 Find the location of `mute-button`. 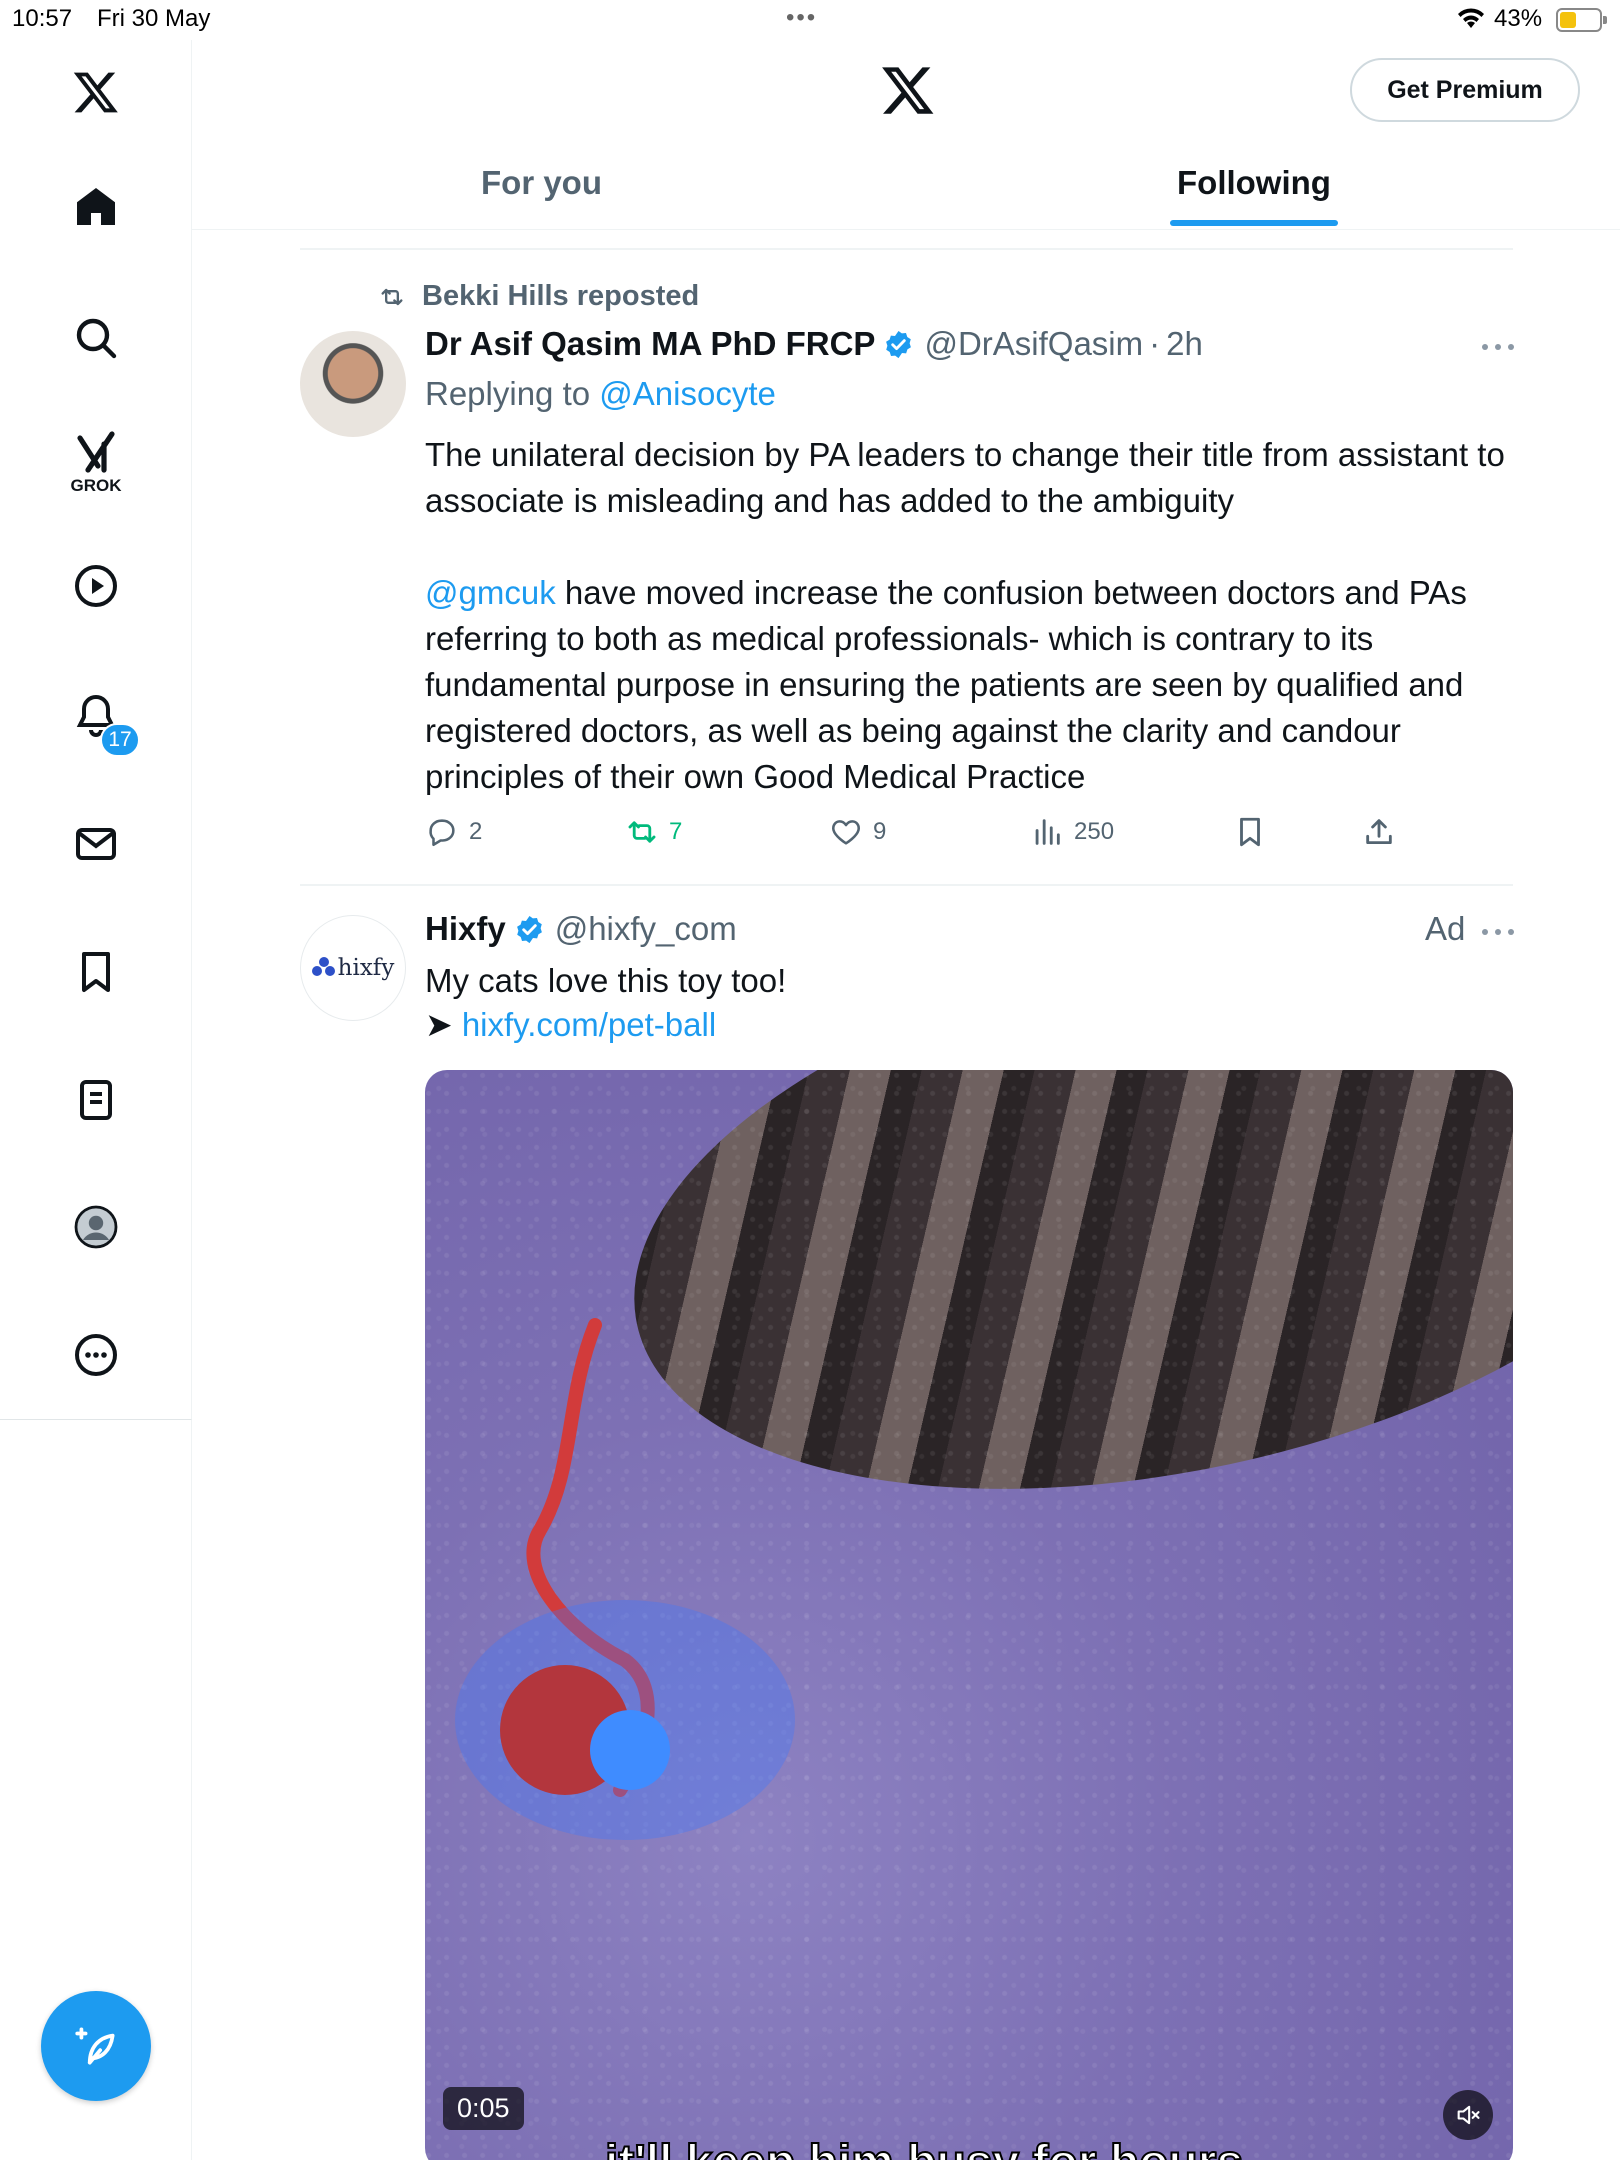

mute-button is located at coordinates (1468, 2115).